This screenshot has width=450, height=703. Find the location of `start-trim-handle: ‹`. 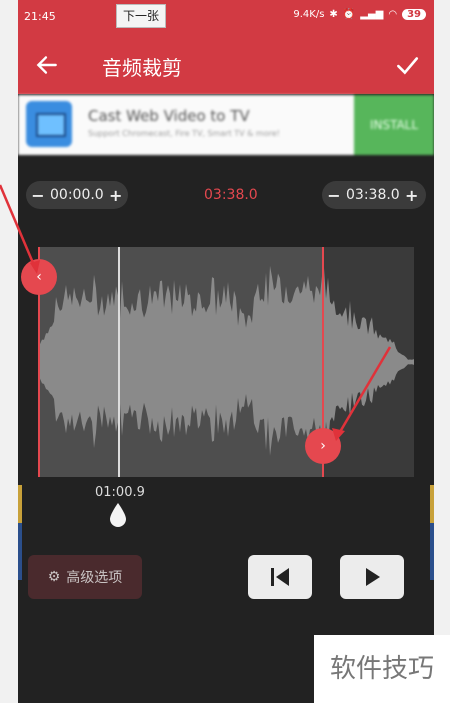

start-trim-handle: ‹ is located at coordinates (39, 277).